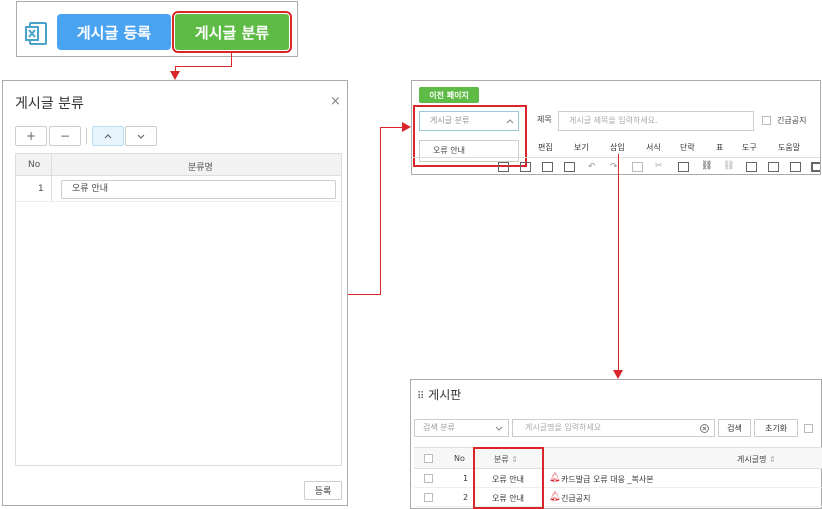  What do you see at coordinates (752, 459) in the screenshot?
I see `post-name-header-text: 게시글명` at bounding box center [752, 459].